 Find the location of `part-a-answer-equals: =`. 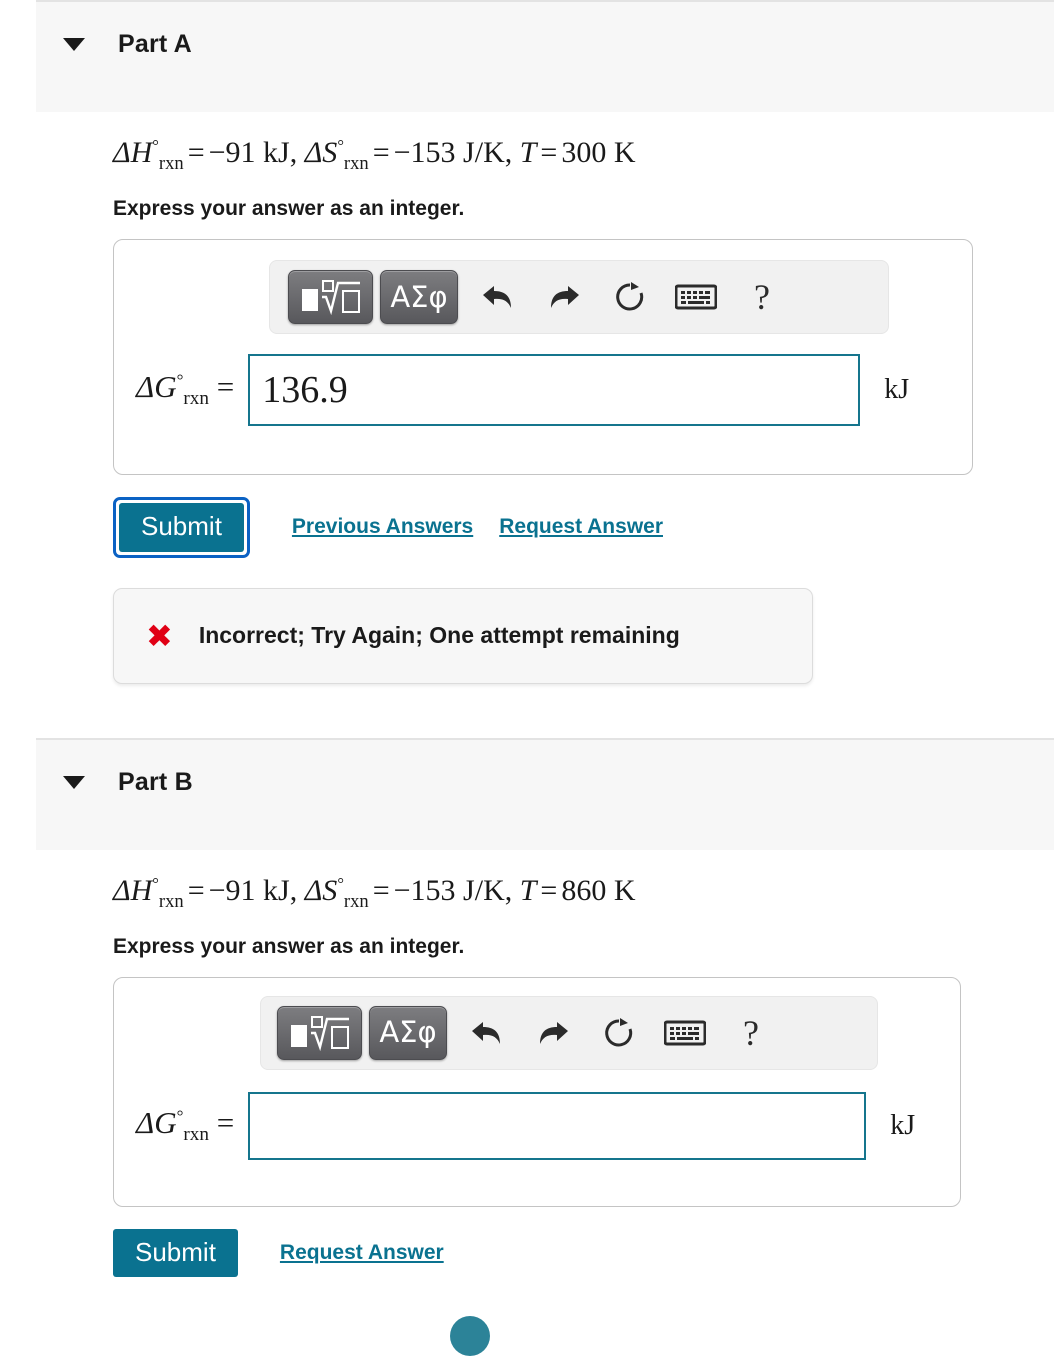

part-a-answer-equals: = is located at coordinates (225, 387).